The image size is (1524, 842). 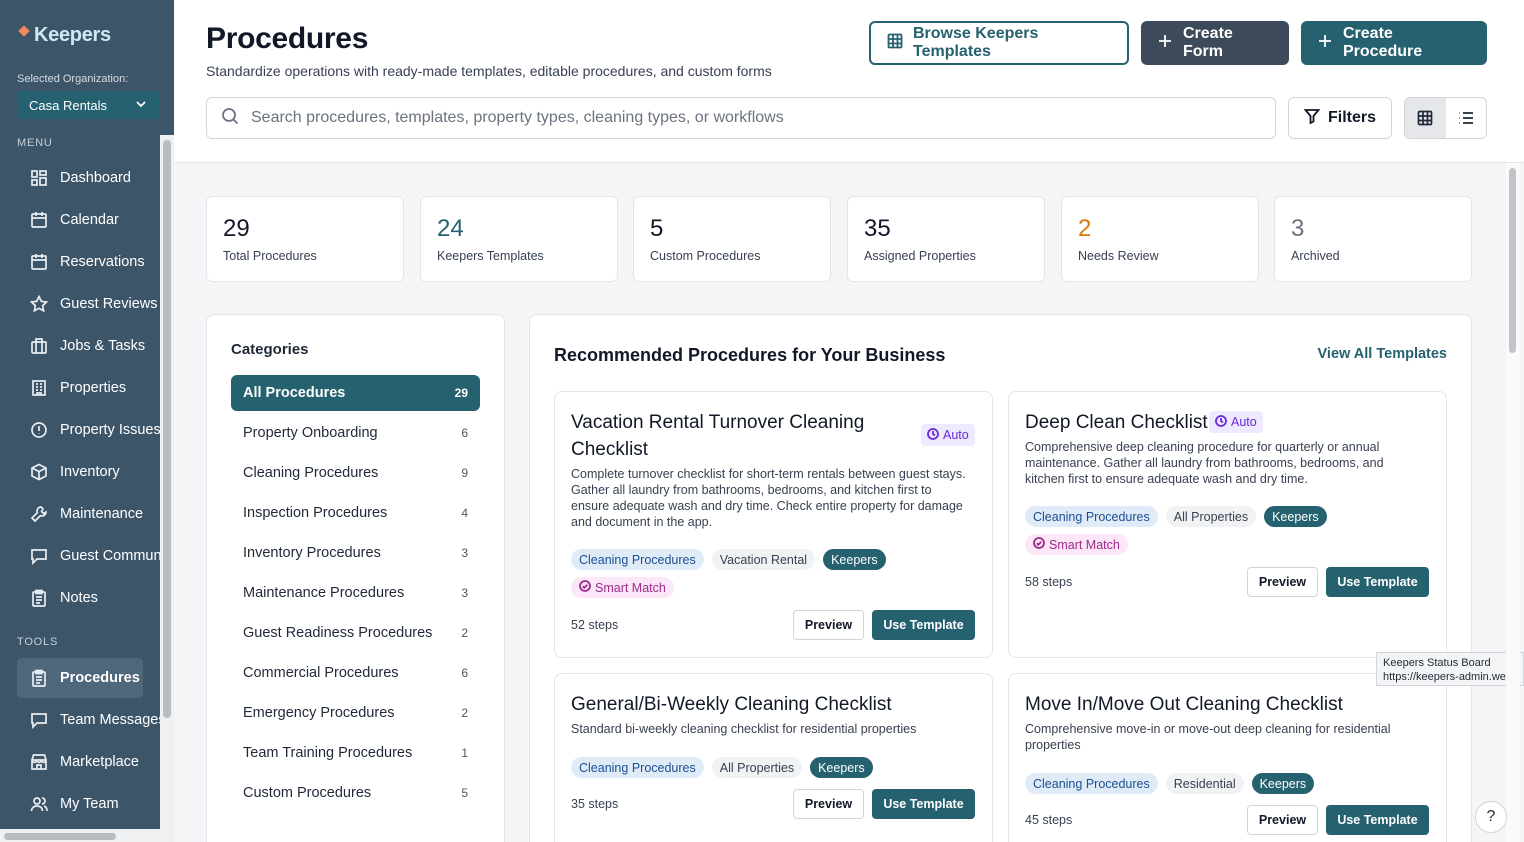 What do you see at coordinates (999, 43) in the screenshot?
I see `browse-templates-button: Browse Keepers Templates` at bounding box center [999, 43].